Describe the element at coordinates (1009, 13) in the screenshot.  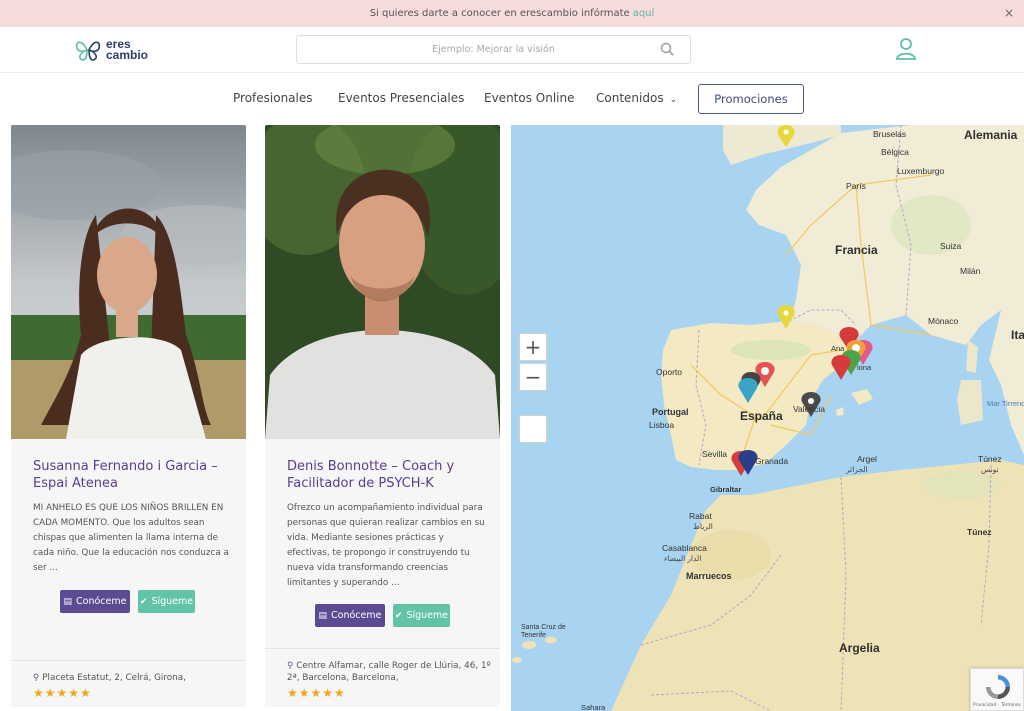
I see `close-icon: ×` at that location.